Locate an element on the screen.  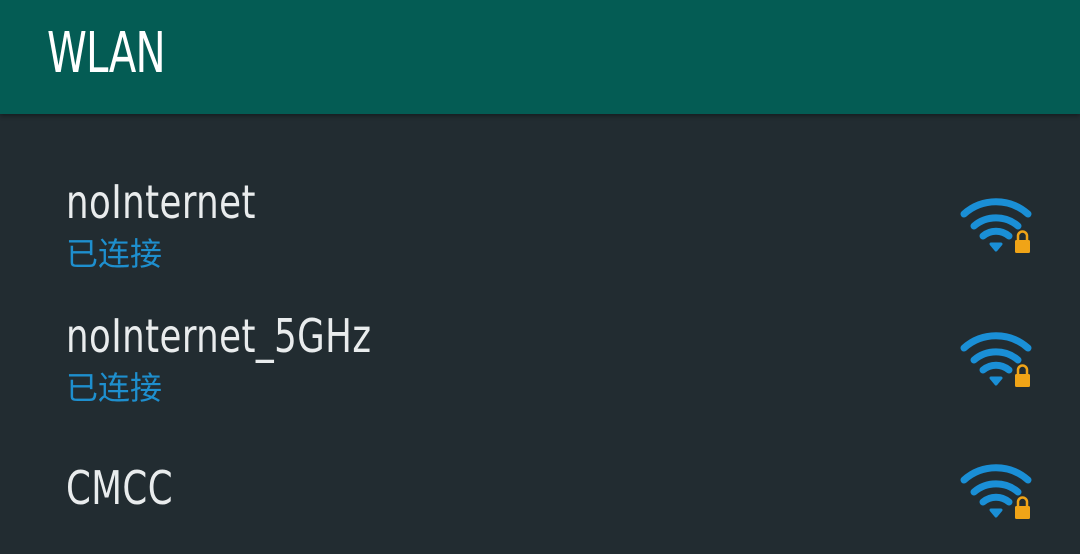
network-ssid: noInternet is located at coordinates (161, 202).